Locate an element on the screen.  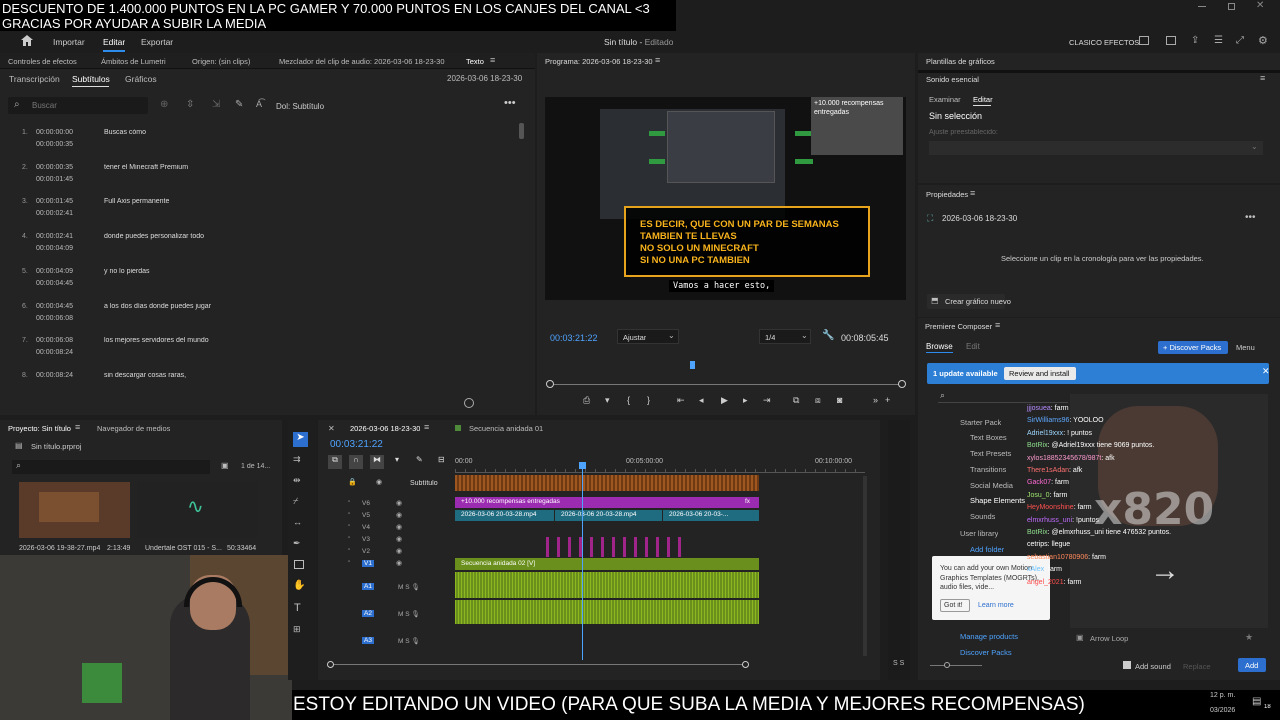
preset-select: ⌄ is located at coordinates (1096, 148).